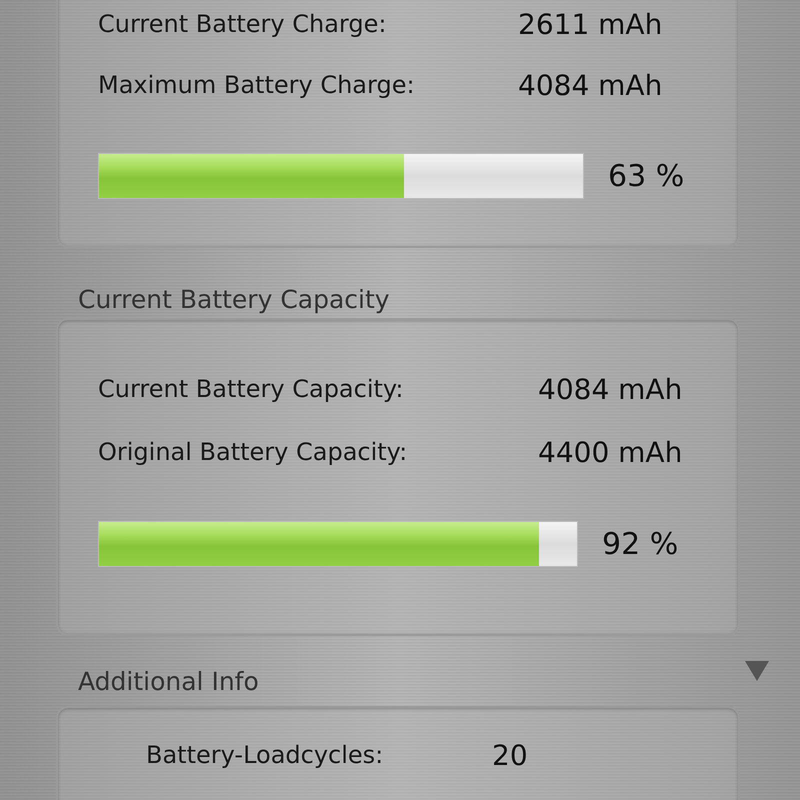 The height and width of the screenshot is (800, 800). I want to click on info-value: 4400 mAh, so click(610, 452).